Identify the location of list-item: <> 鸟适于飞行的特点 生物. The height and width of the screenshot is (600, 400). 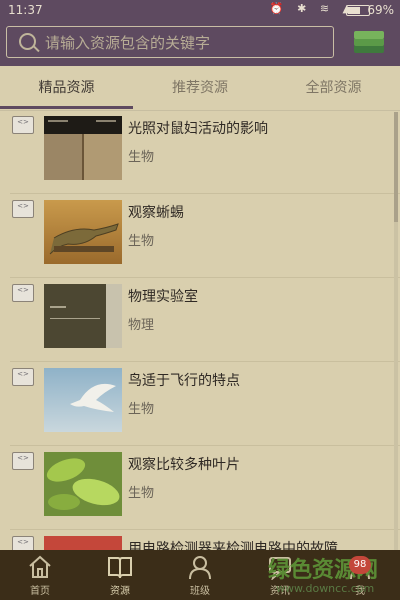
(200, 404).